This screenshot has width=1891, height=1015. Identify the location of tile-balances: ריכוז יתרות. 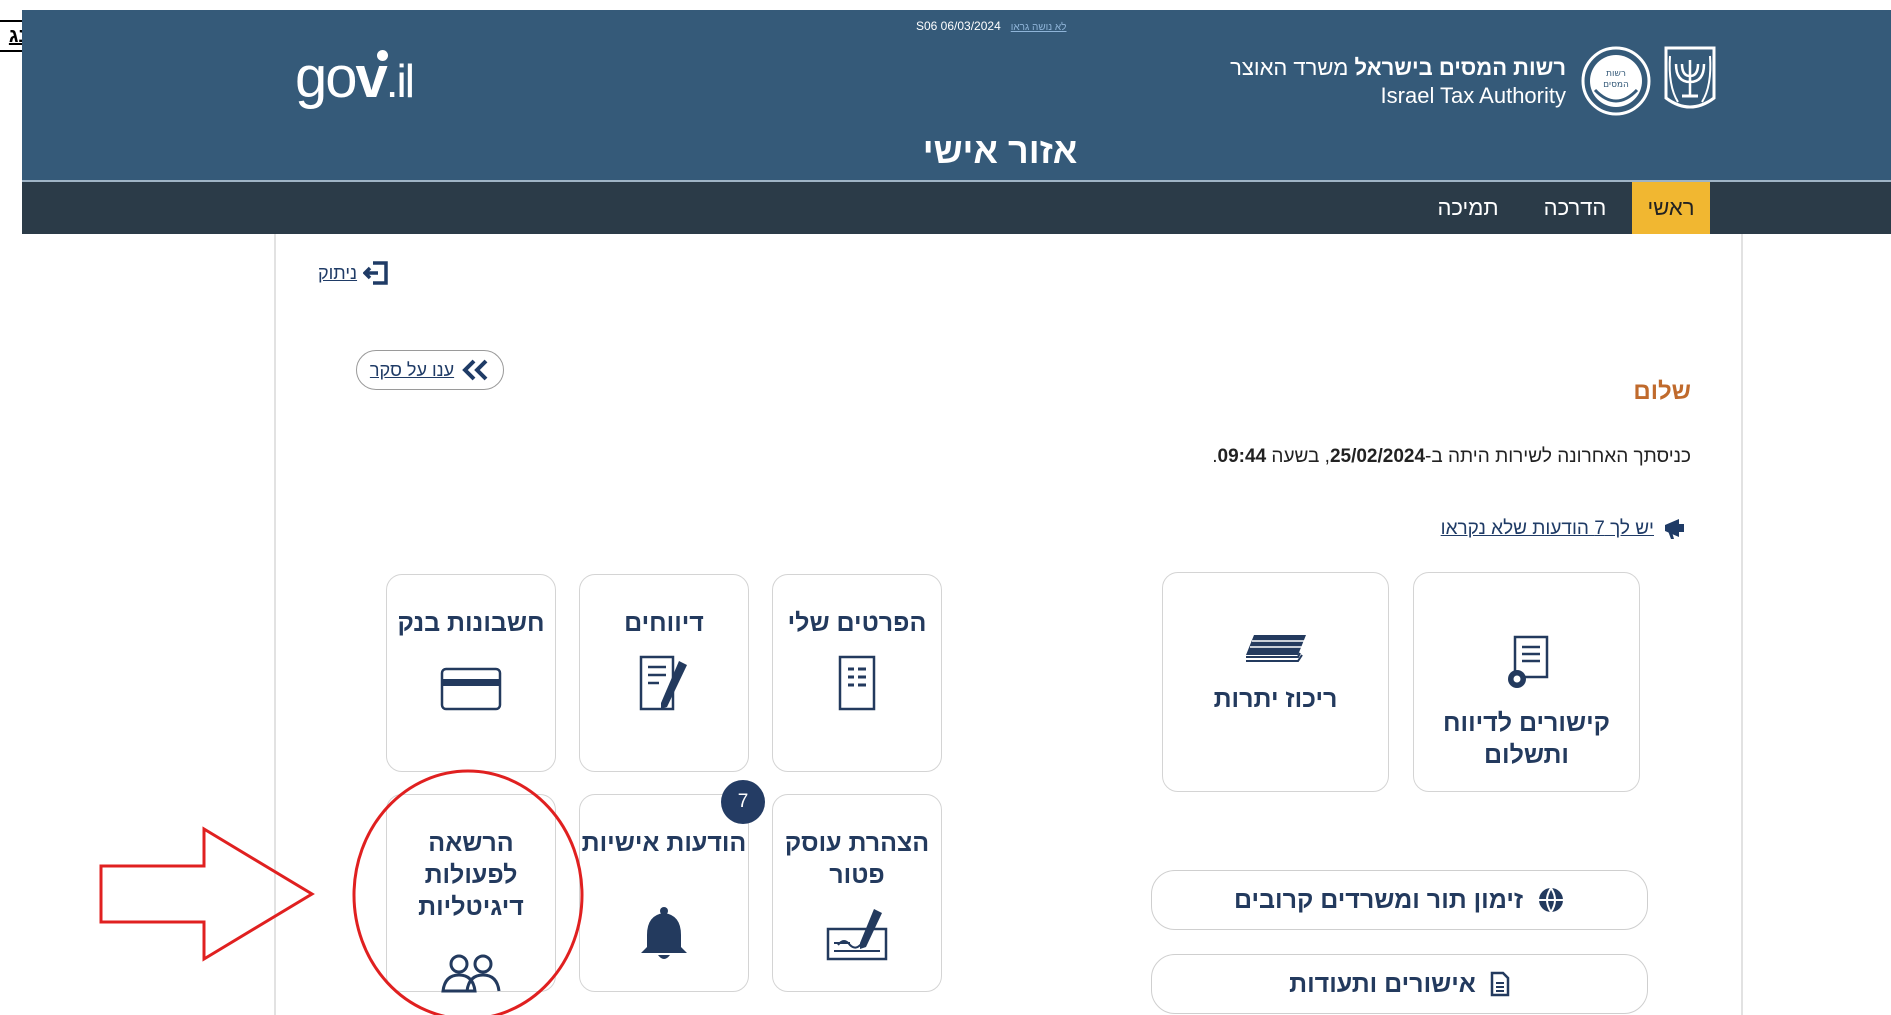
(1275, 682).